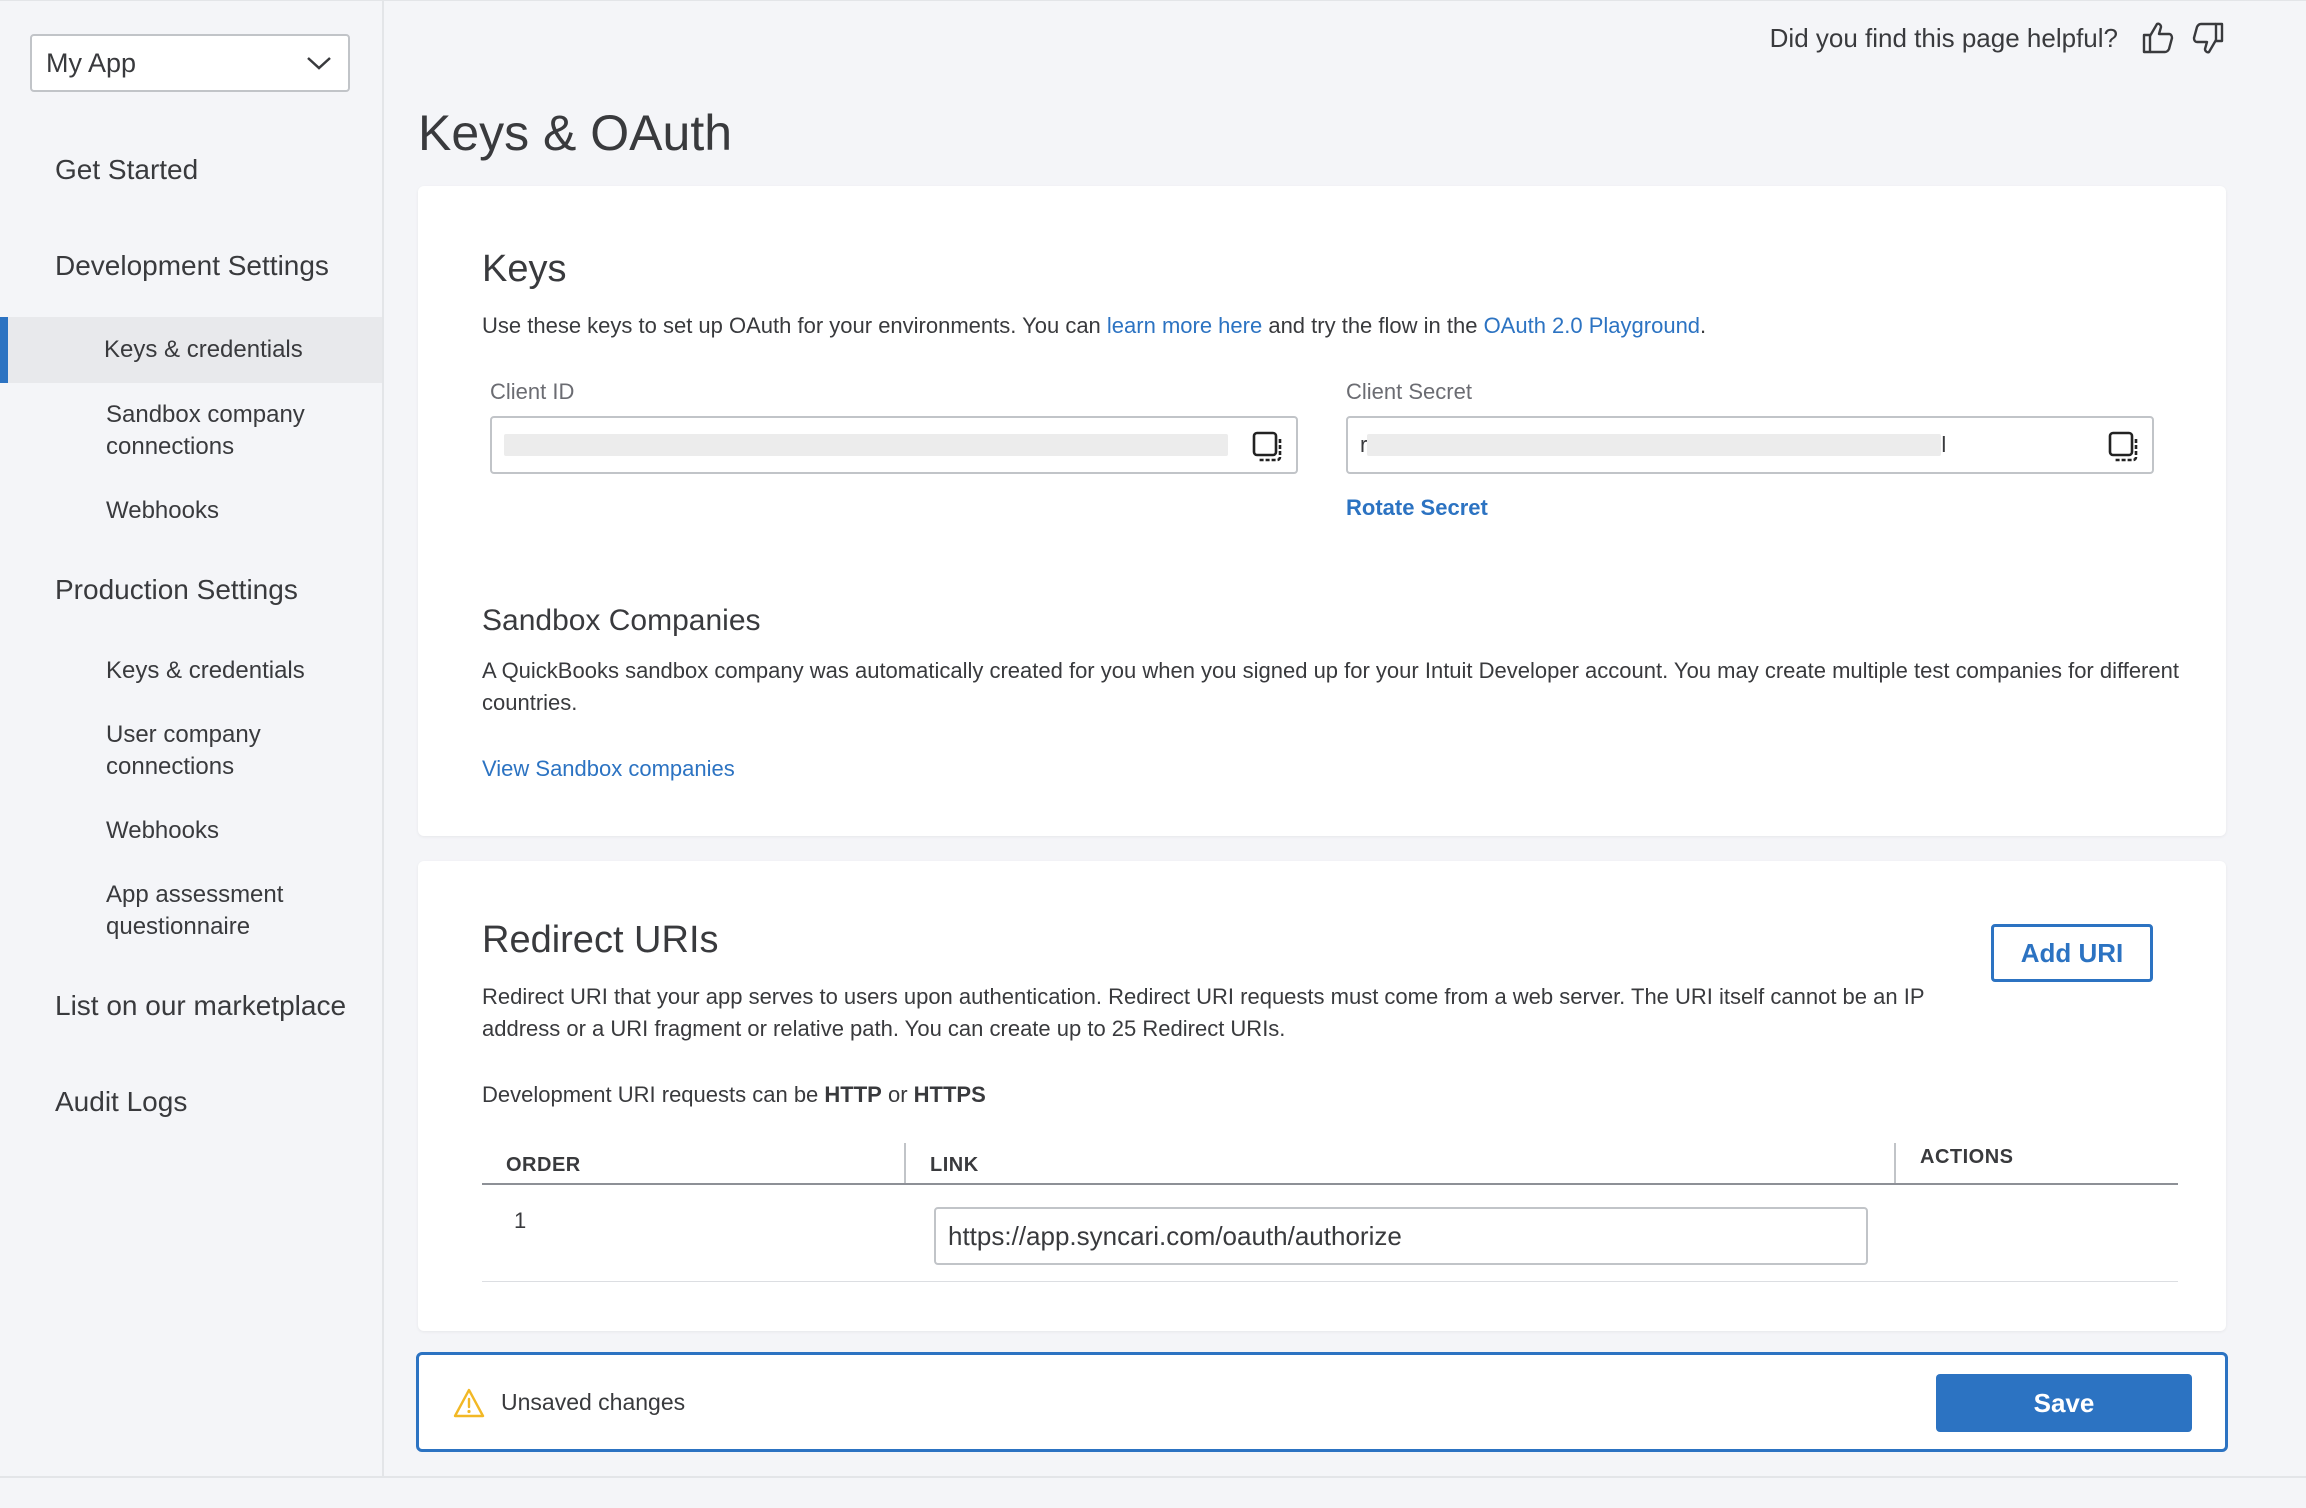 This screenshot has width=2306, height=1508. I want to click on app-selector: My App, so click(190, 63).